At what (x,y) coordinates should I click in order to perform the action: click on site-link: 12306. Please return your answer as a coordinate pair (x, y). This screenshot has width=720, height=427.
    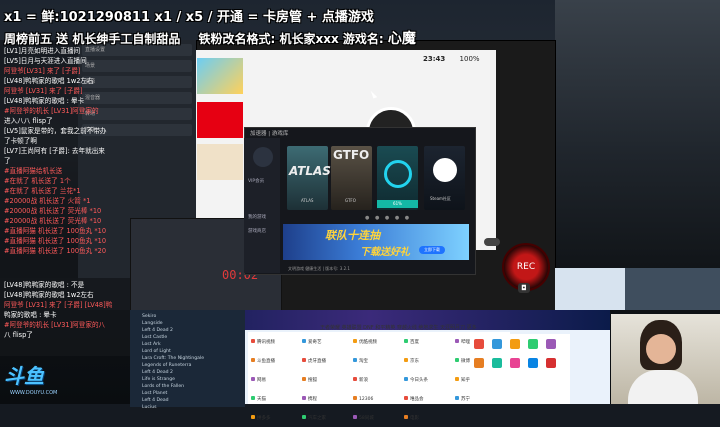
    Looking at the image, I should click on (375, 400).